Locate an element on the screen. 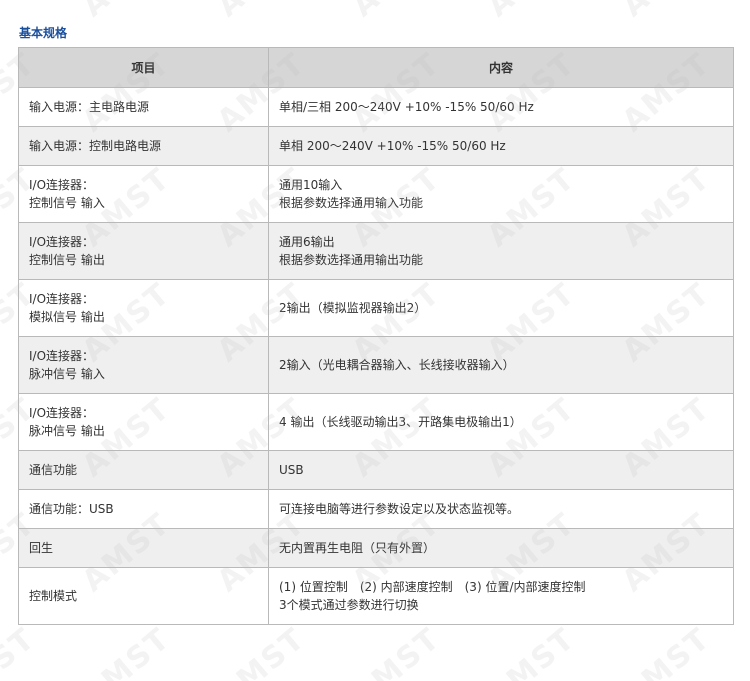  row-item-cell: 输入电源：主电路电源 is located at coordinates (143, 107).